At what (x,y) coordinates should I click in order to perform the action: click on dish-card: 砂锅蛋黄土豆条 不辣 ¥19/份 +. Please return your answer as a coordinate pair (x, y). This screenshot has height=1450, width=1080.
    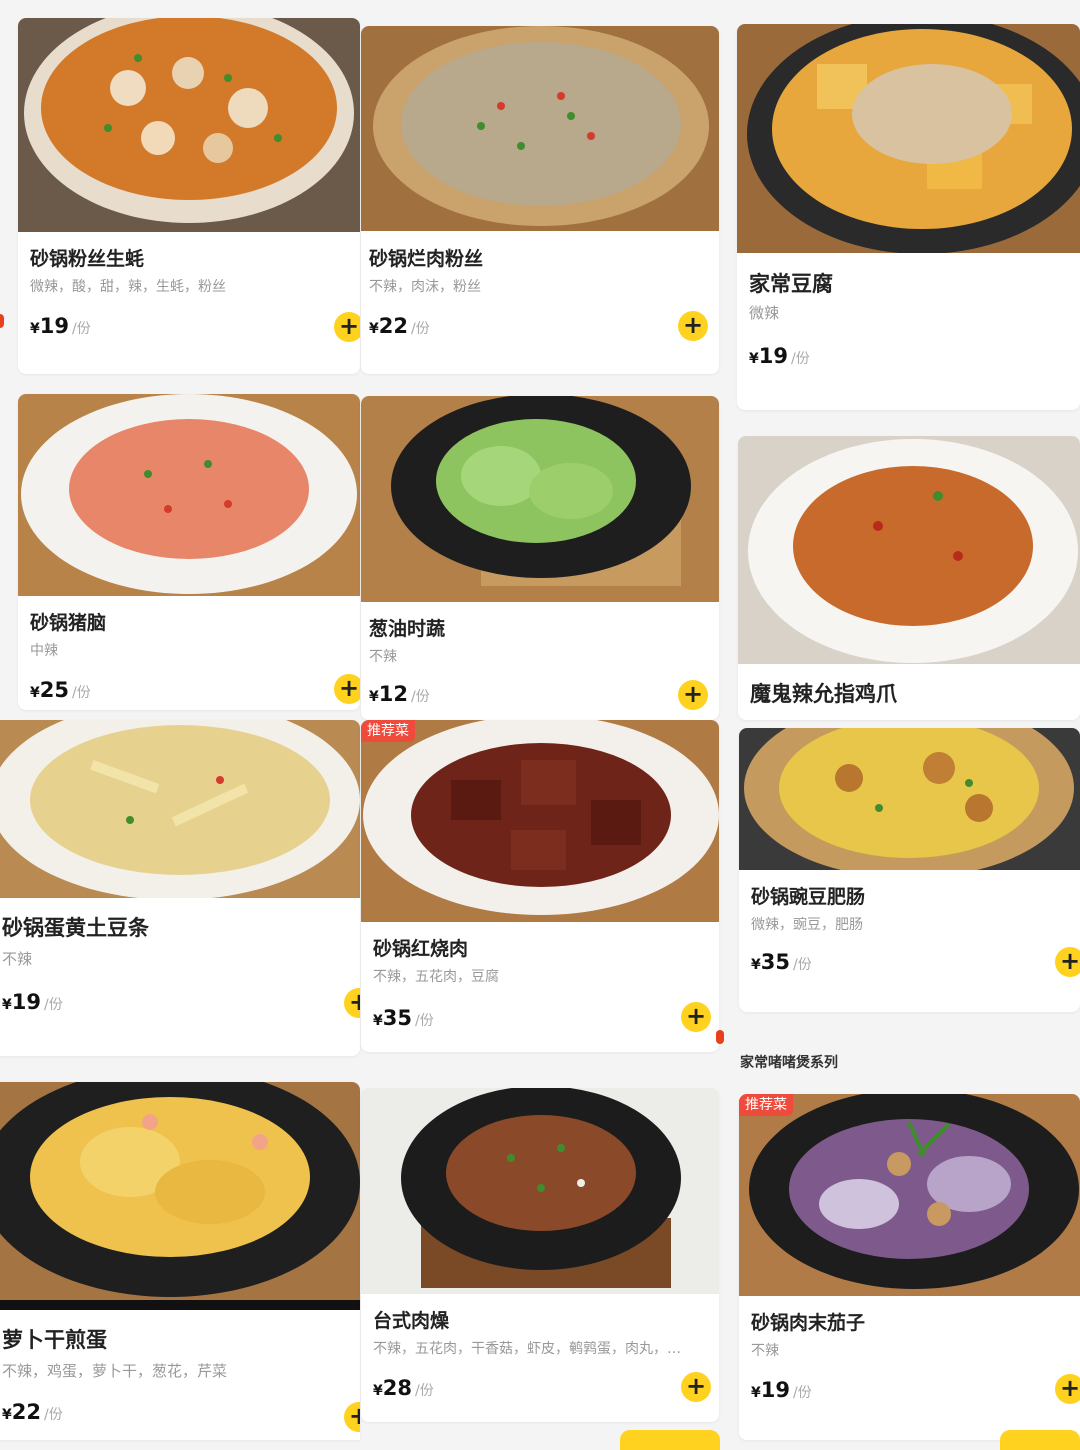
    Looking at the image, I should click on (180, 888).